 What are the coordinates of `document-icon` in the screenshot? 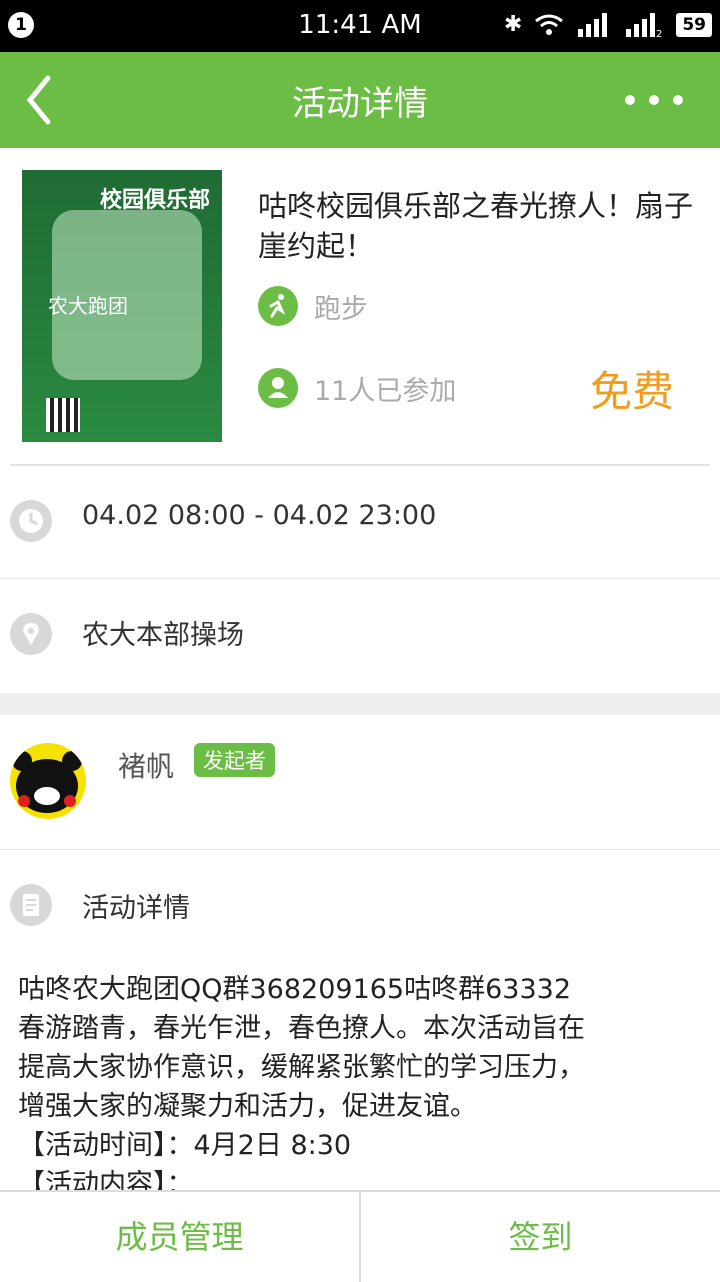 It's located at (31, 905).